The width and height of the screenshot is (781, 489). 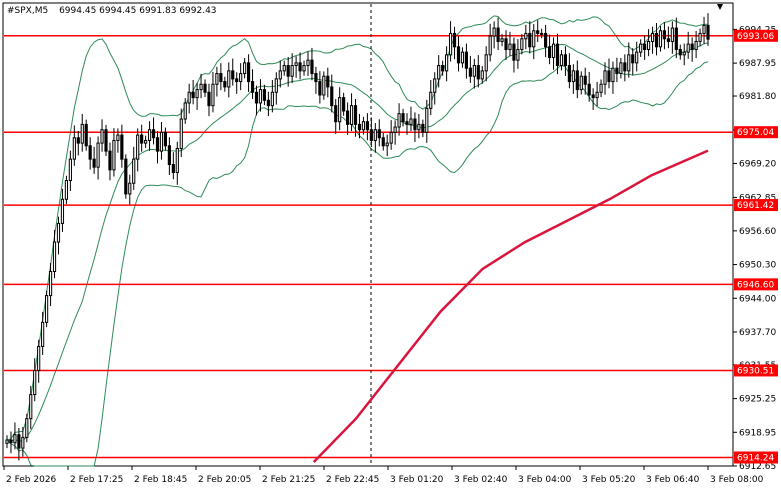 What do you see at coordinates (755, 37) in the screenshot?
I see `level-label: 6993.06` at bounding box center [755, 37].